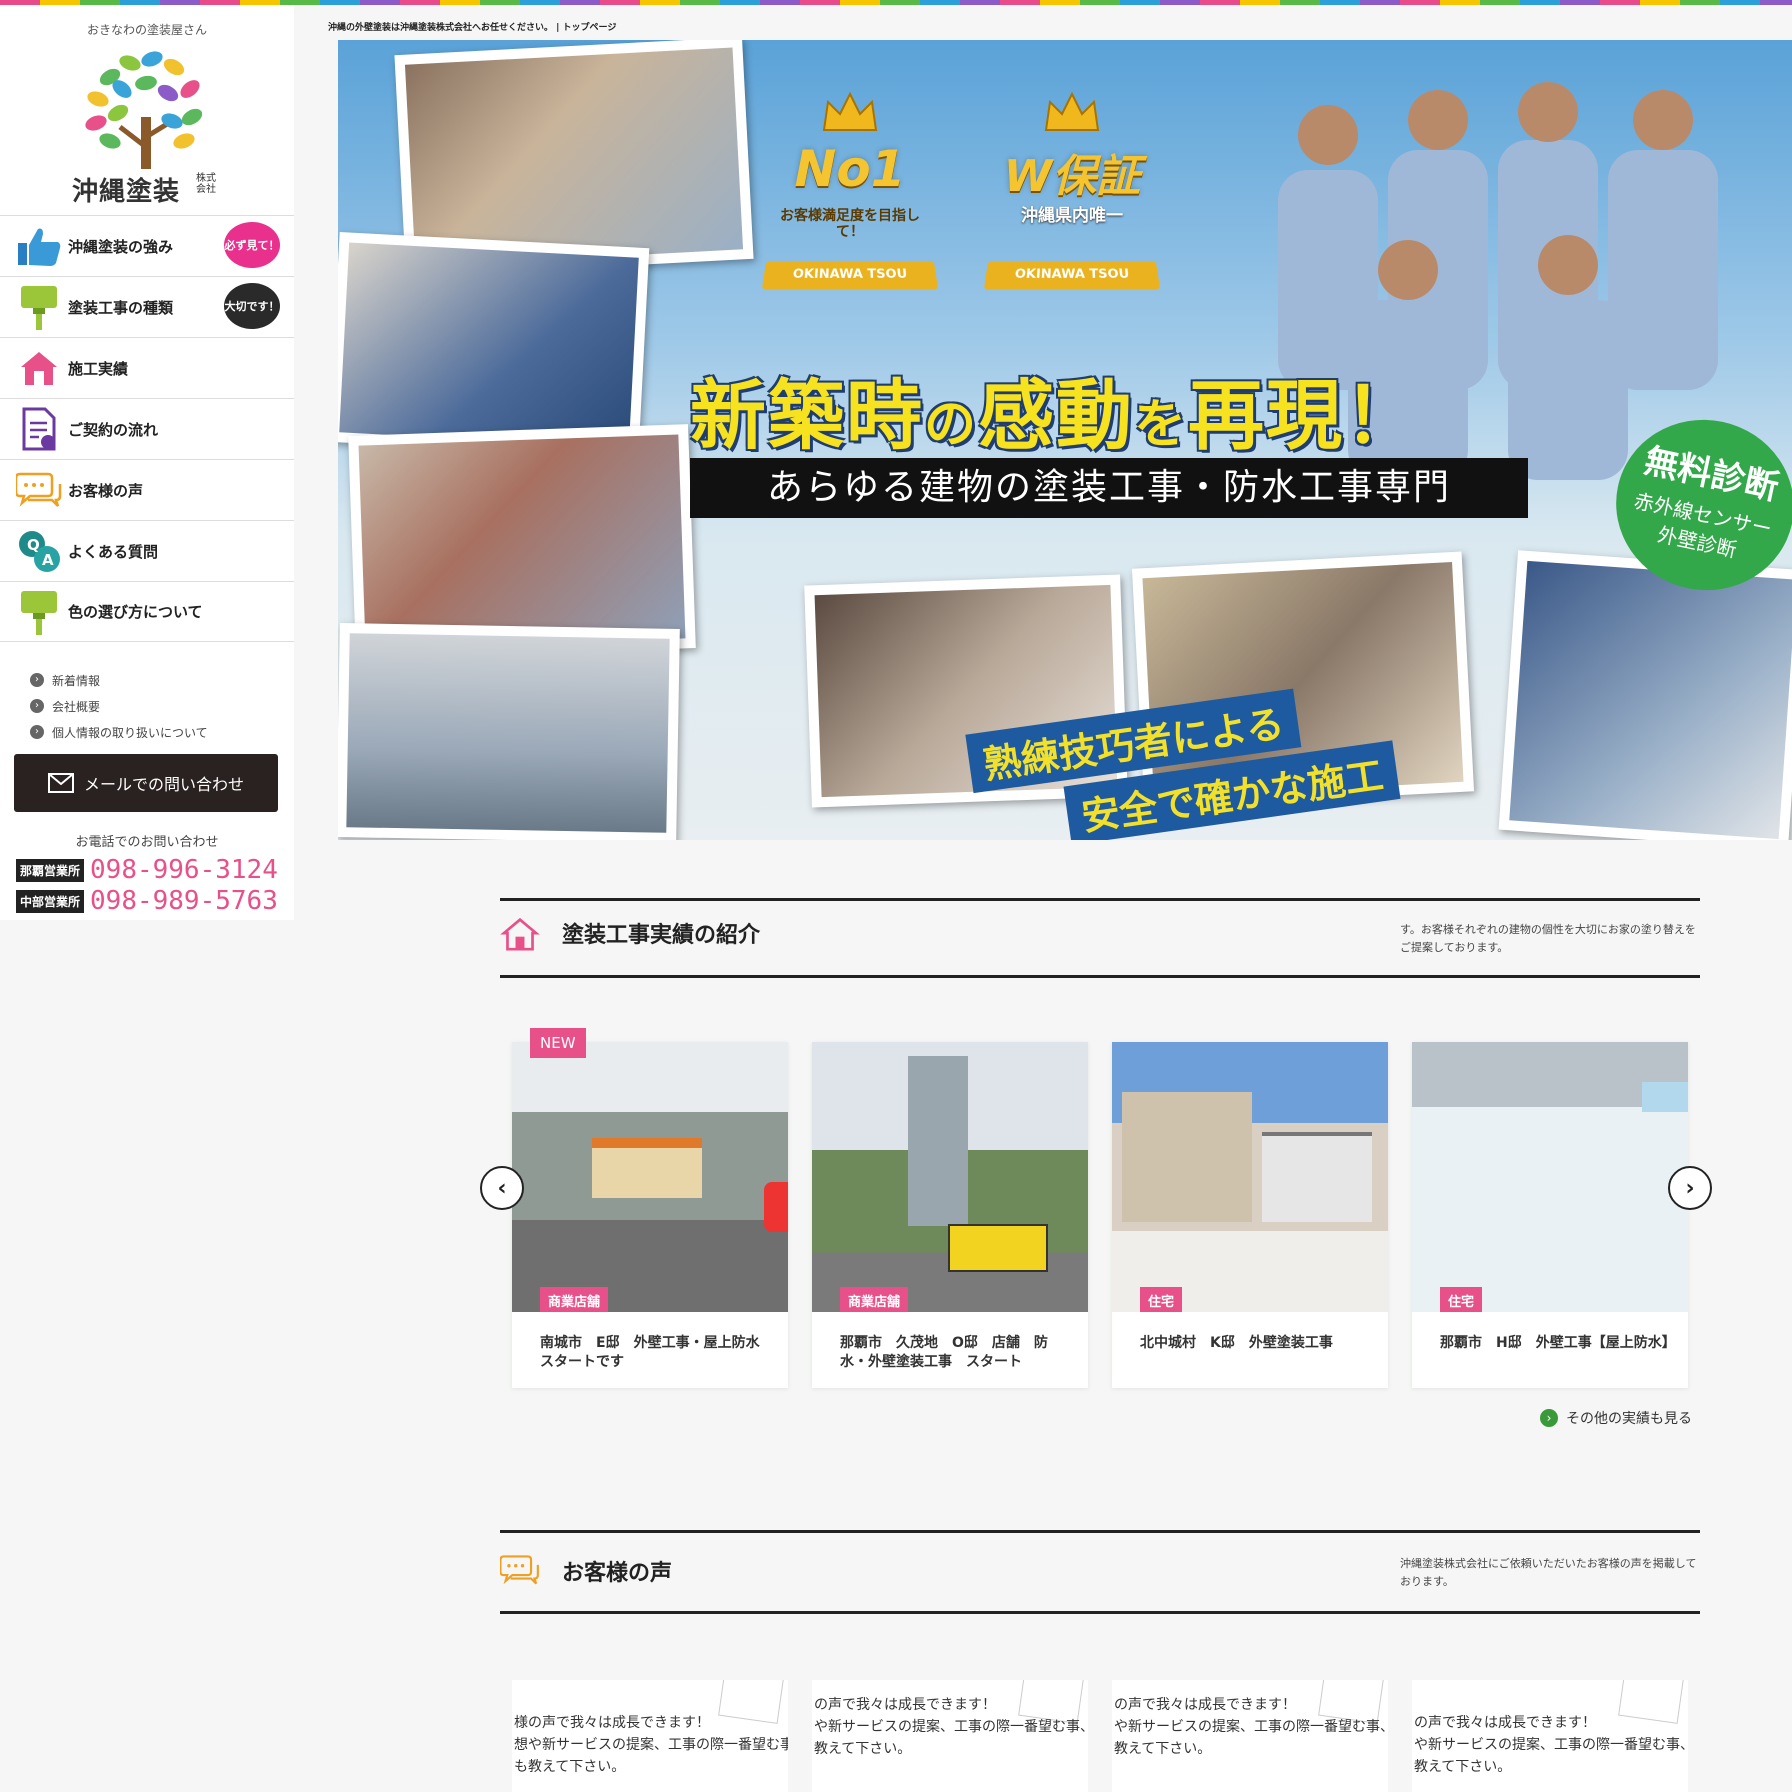 This screenshot has width=1792, height=1792. What do you see at coordinates (1236, 1343) in the screenshot?
I see `works-card-title: 北中城村 K邸 外壁塗装工事` at bounding box center [1236, 1343].